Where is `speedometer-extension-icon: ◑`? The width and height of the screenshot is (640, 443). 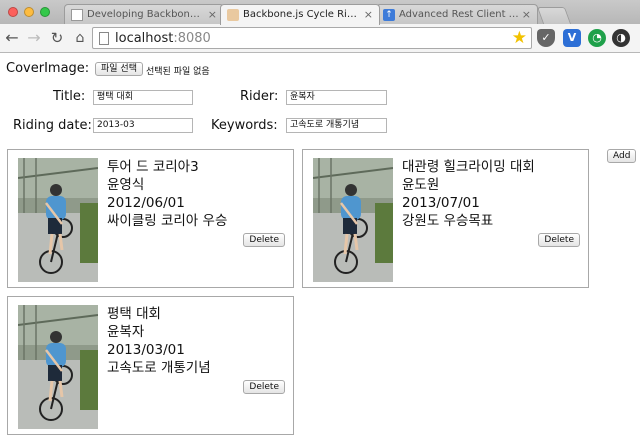 speedometer-extension-icon: ◑ is located at coordinates (621, 38).